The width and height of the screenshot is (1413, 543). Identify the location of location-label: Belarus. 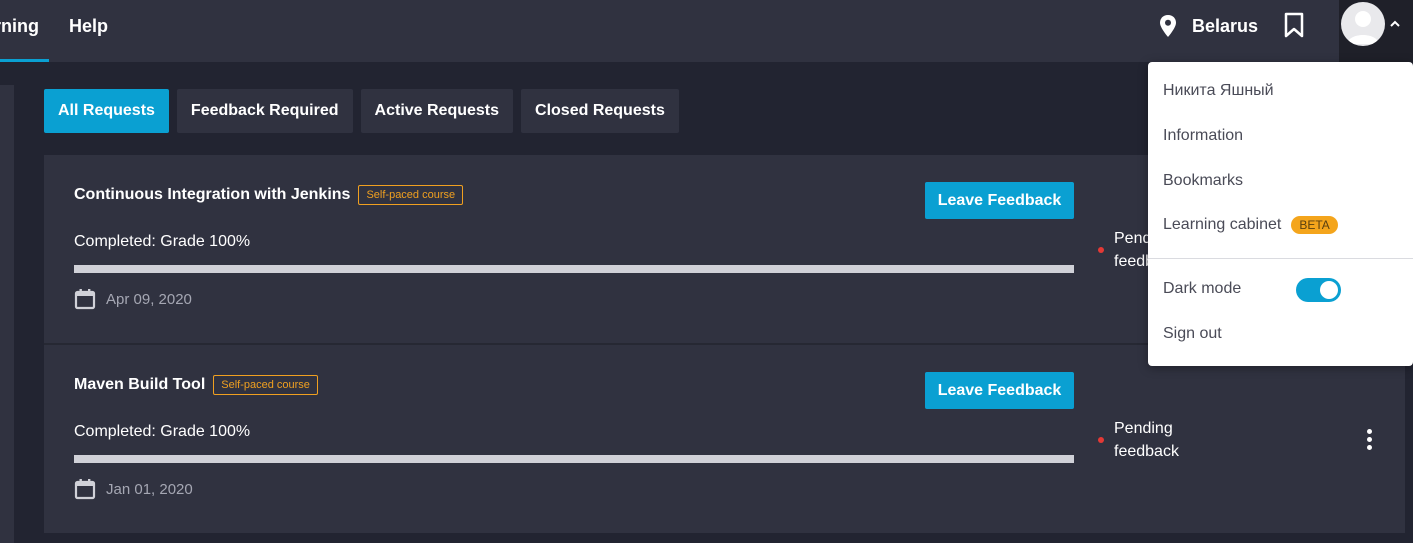
(1225, 25).